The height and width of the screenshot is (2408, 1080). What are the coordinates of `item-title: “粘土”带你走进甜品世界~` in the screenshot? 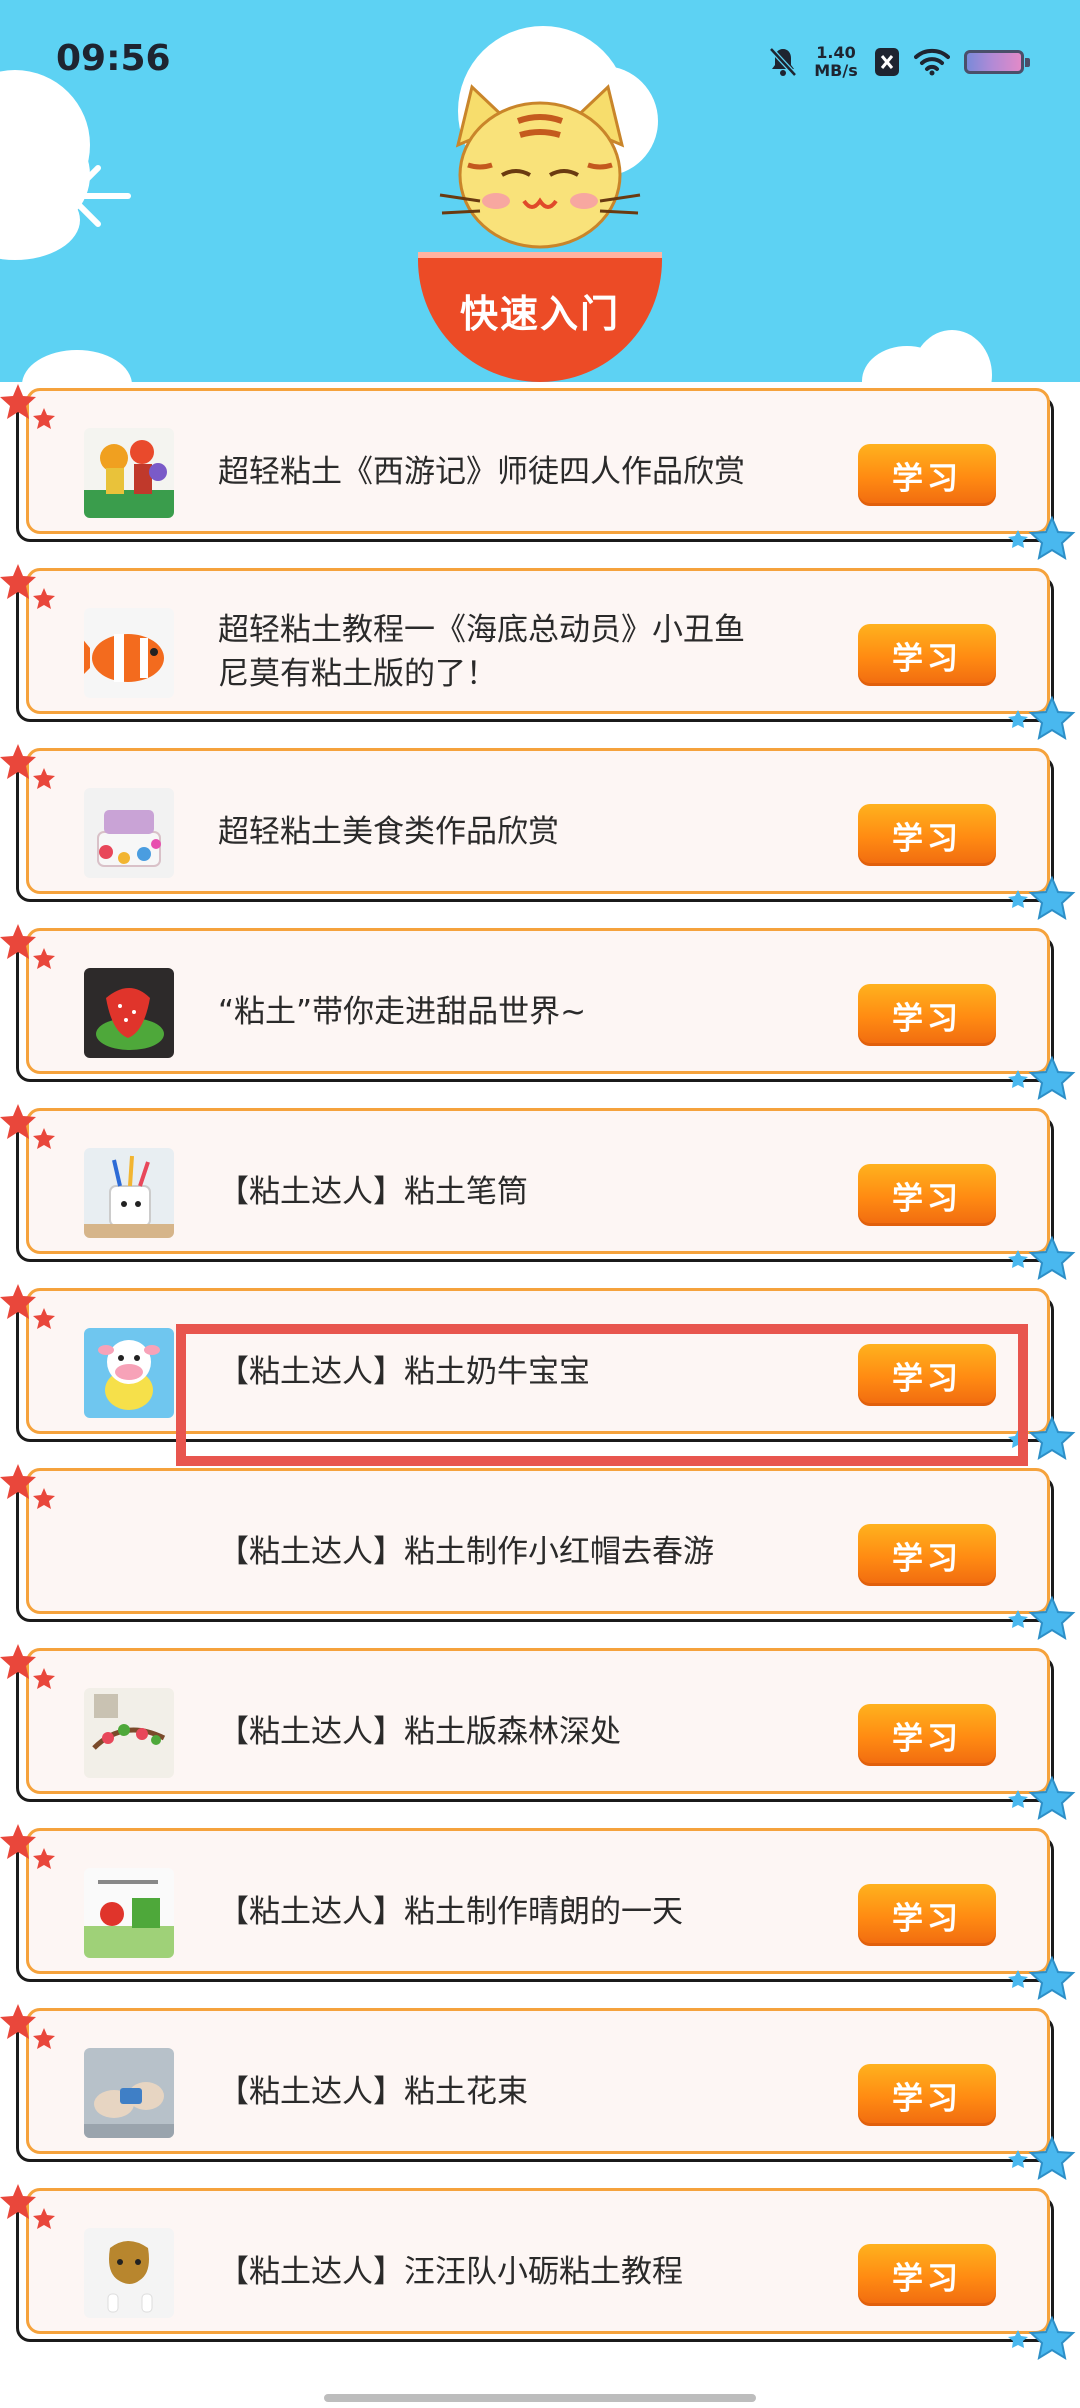 It's located at (402, 1012).